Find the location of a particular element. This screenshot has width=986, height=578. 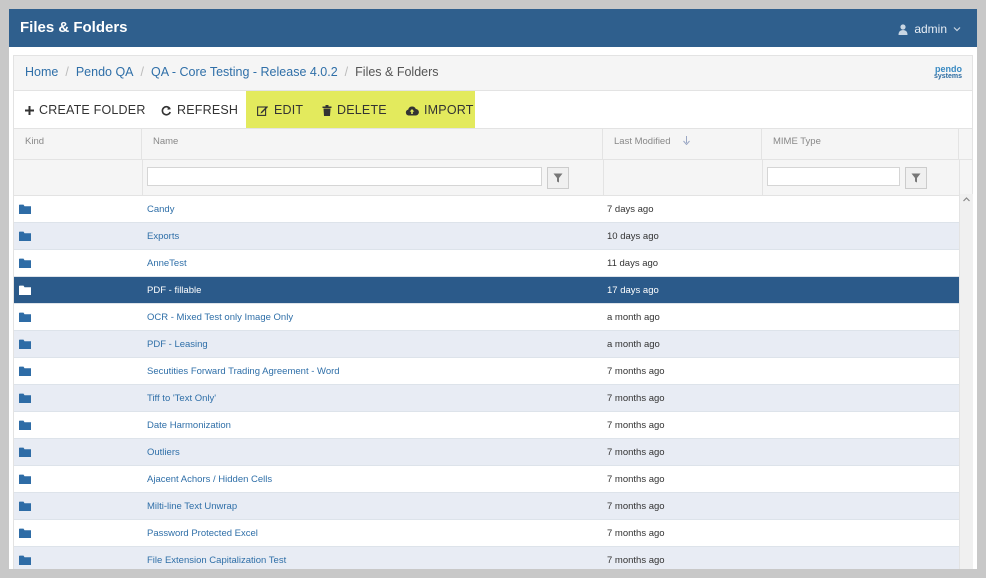

filter-cell-name is located at coordinates (373, 177).